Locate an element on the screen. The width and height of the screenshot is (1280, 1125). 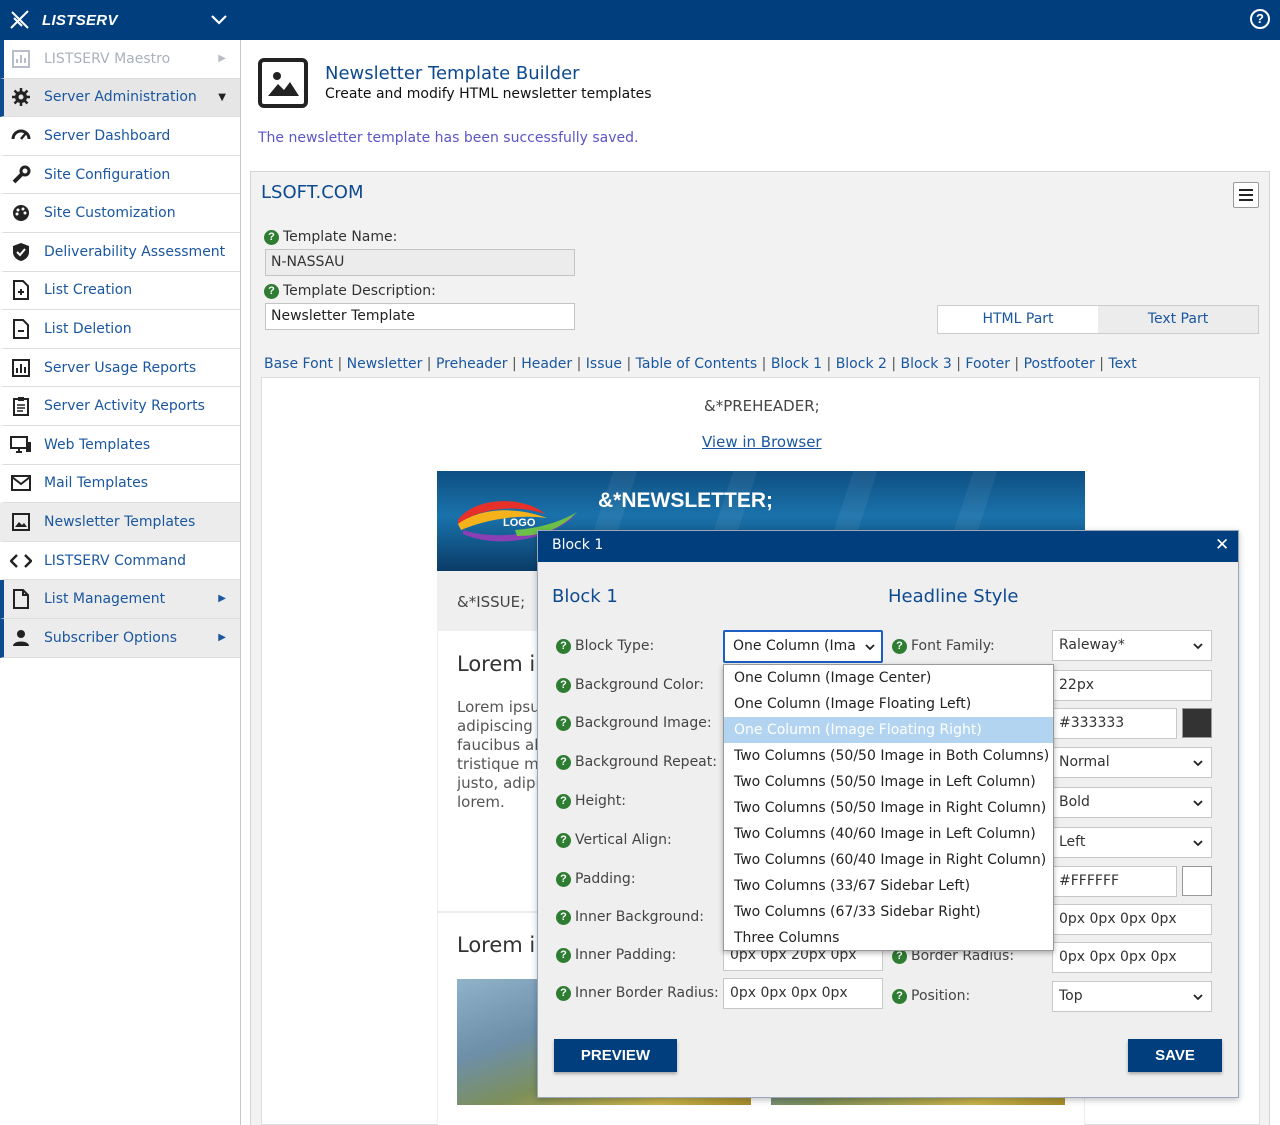
brand: LISTSERV is located at coordinates (63, 20).